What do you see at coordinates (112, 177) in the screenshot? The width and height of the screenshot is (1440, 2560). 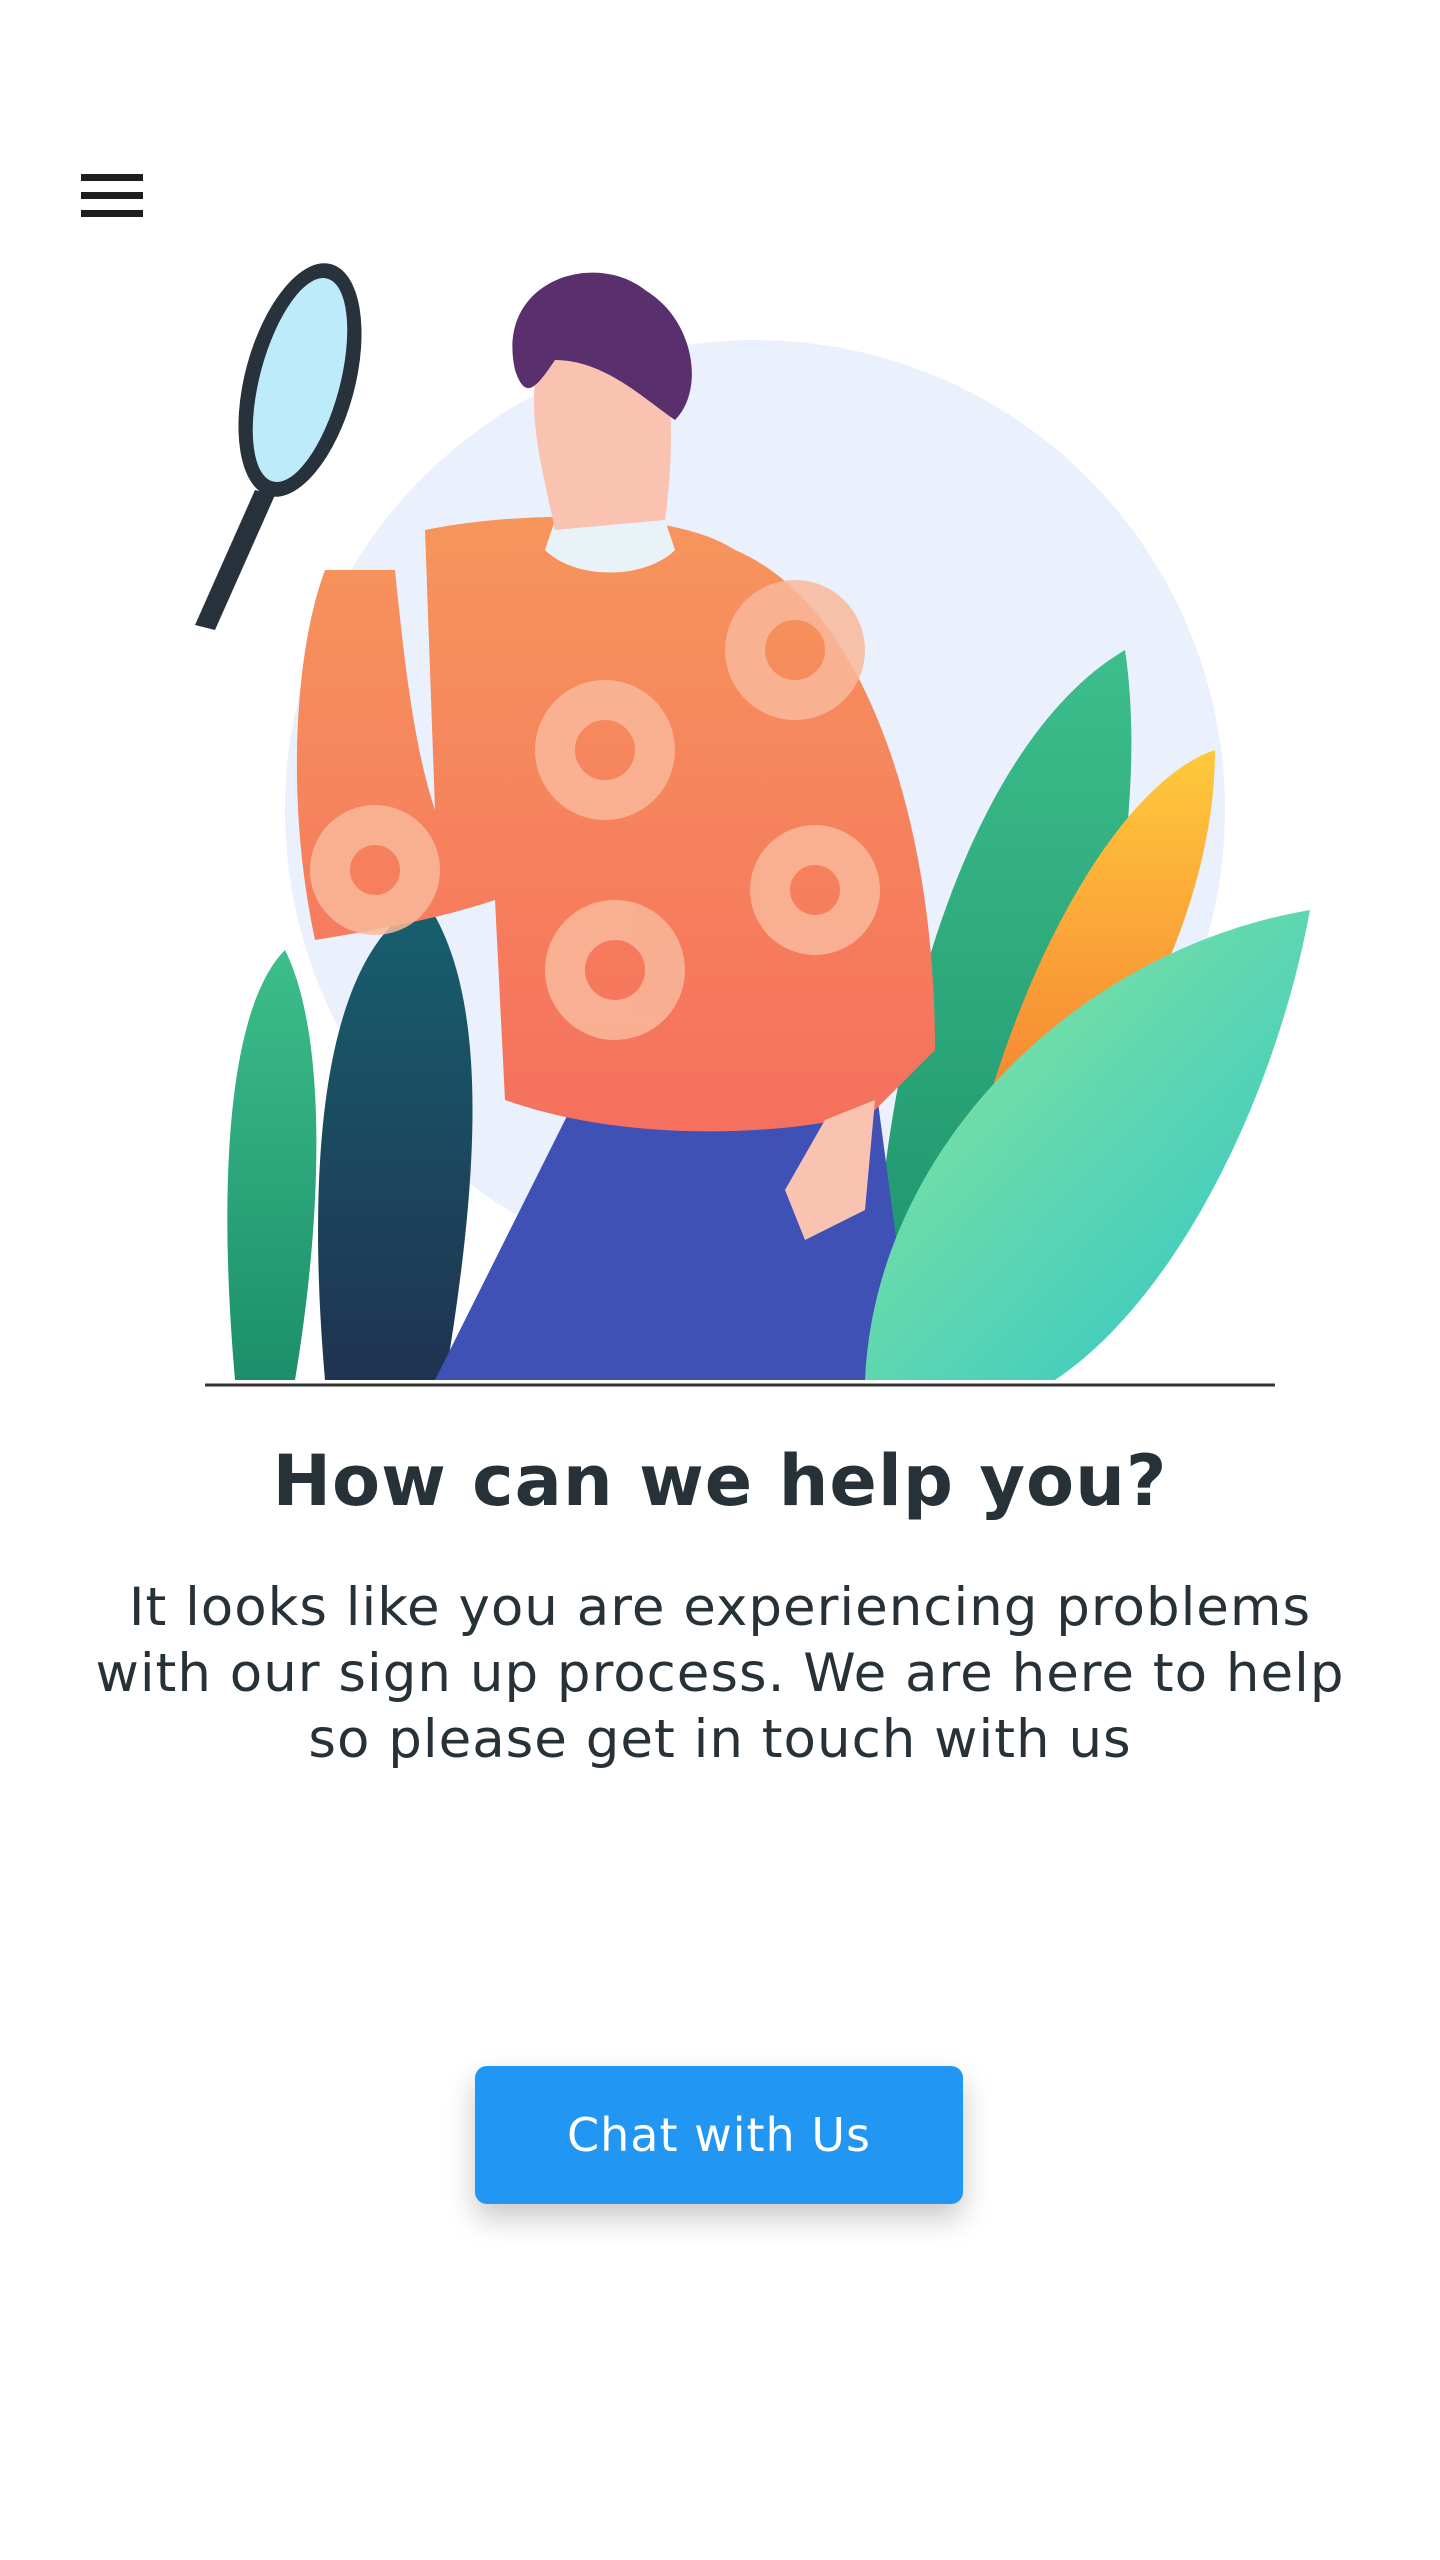 I see `hamburger-icon` at bounding box center [112, 177].